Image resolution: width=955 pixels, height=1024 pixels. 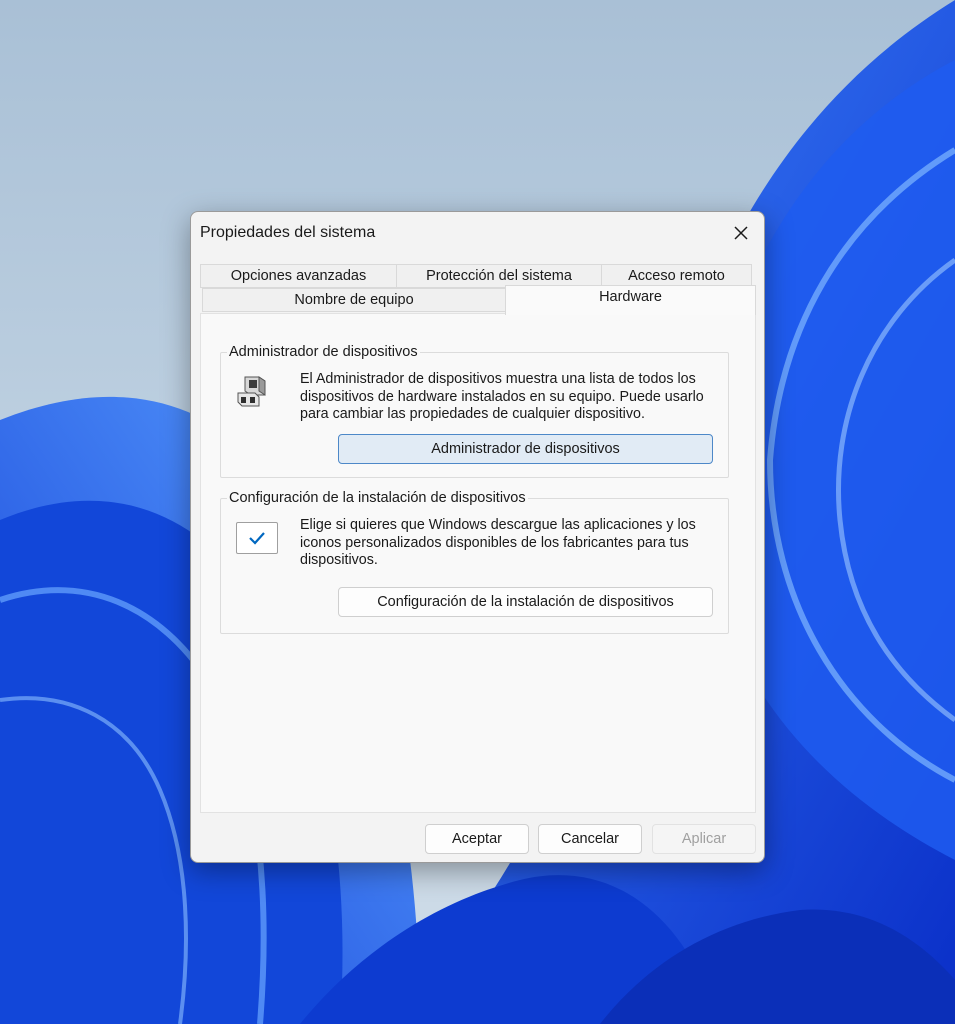 What do you see at coordinates (257, 538) in the screenshot?
I see `checkmark-icon` at bounding box center [257, 538].